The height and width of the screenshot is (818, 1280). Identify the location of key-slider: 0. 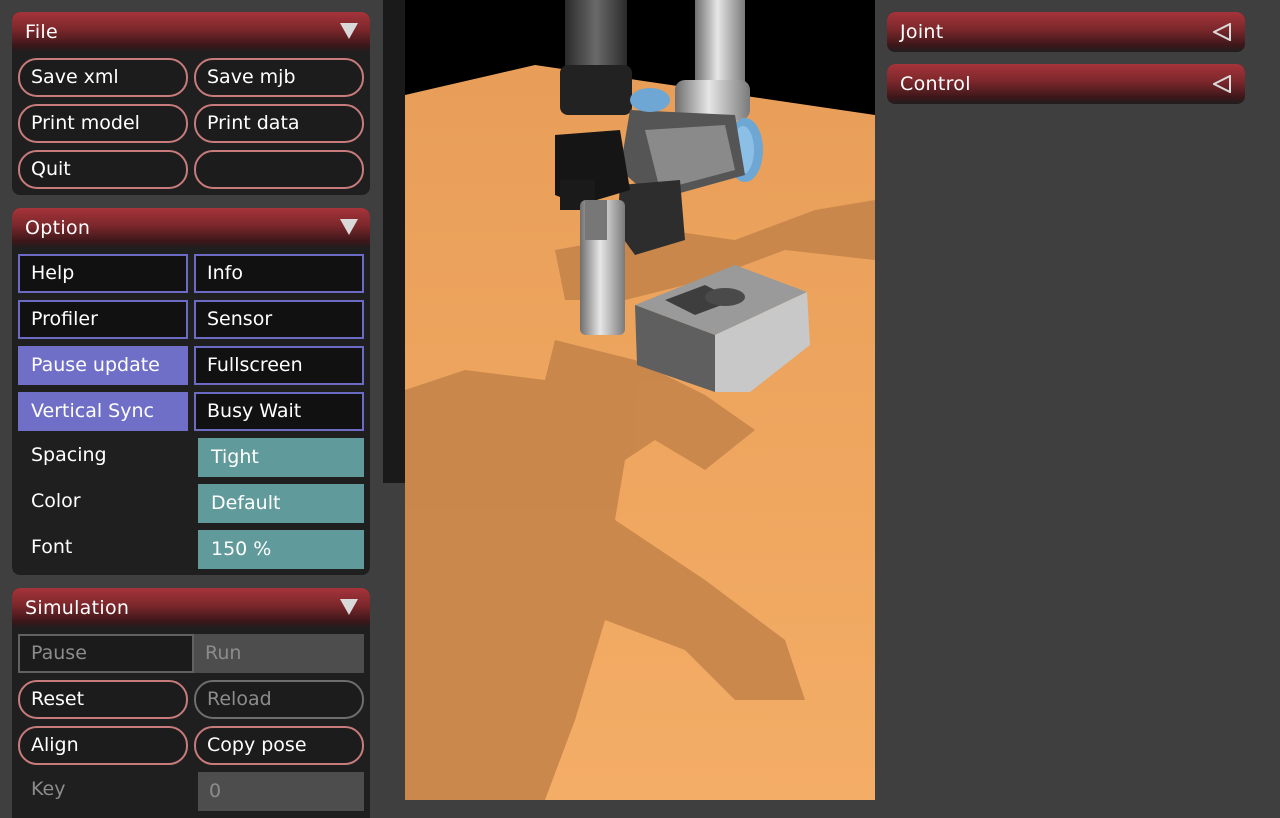
(281, 791).